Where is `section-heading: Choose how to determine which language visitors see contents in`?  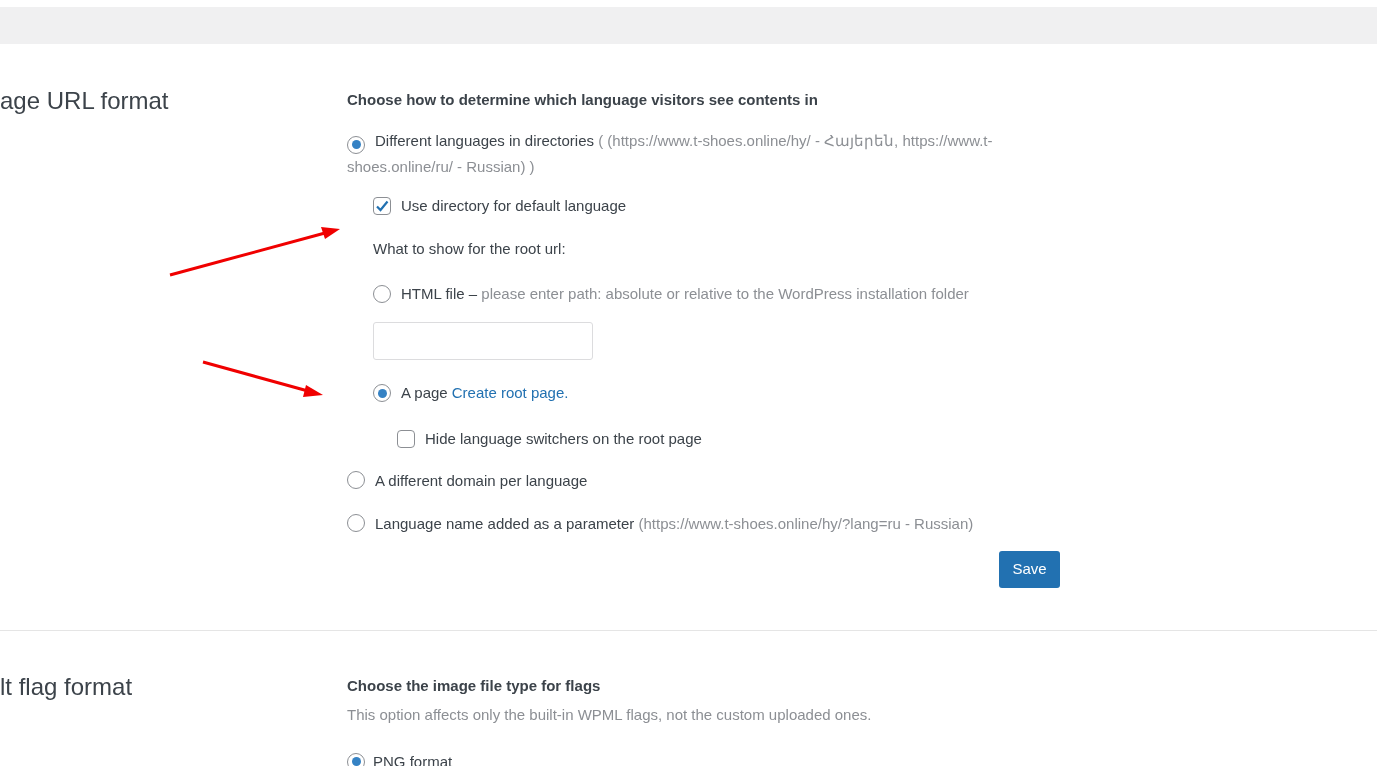
section-heading: Choose how to determine which language visitors see contents in is located at coordinates (583, 100).